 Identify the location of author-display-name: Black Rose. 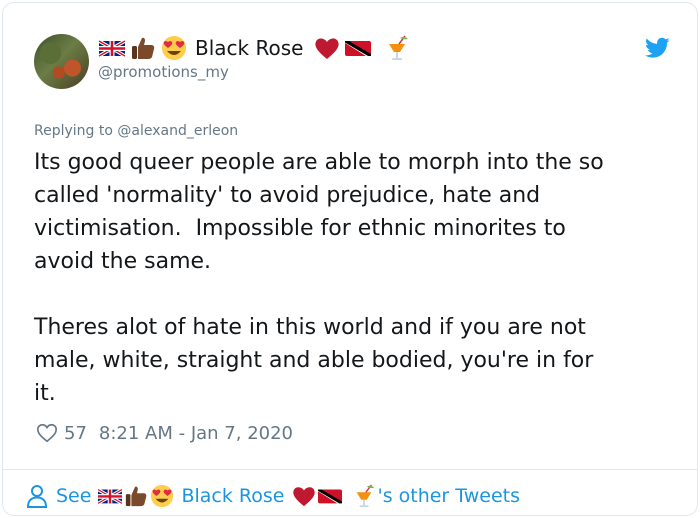
(249, 48).